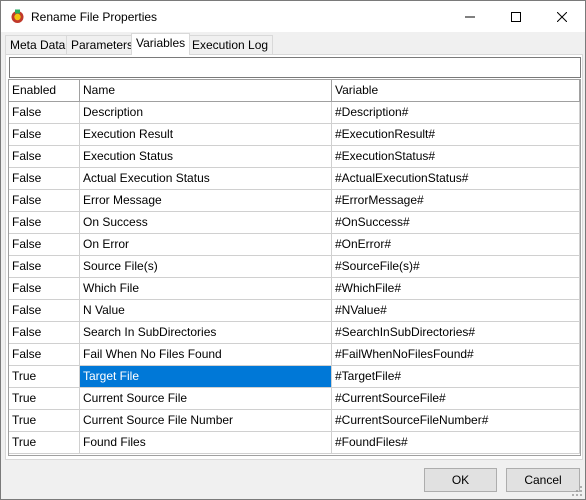 Image resolution: width=586 pixels, height=500 pixels. Describe the element at coordinates (456, 267) in the screenshot. I see `cell-variable: #SourceFile(s)#` at that location.